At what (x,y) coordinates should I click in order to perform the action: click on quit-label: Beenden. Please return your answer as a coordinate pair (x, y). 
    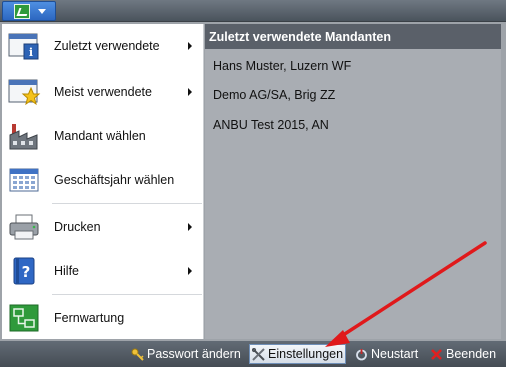
    Looking at the image, I should click on (471, 354).